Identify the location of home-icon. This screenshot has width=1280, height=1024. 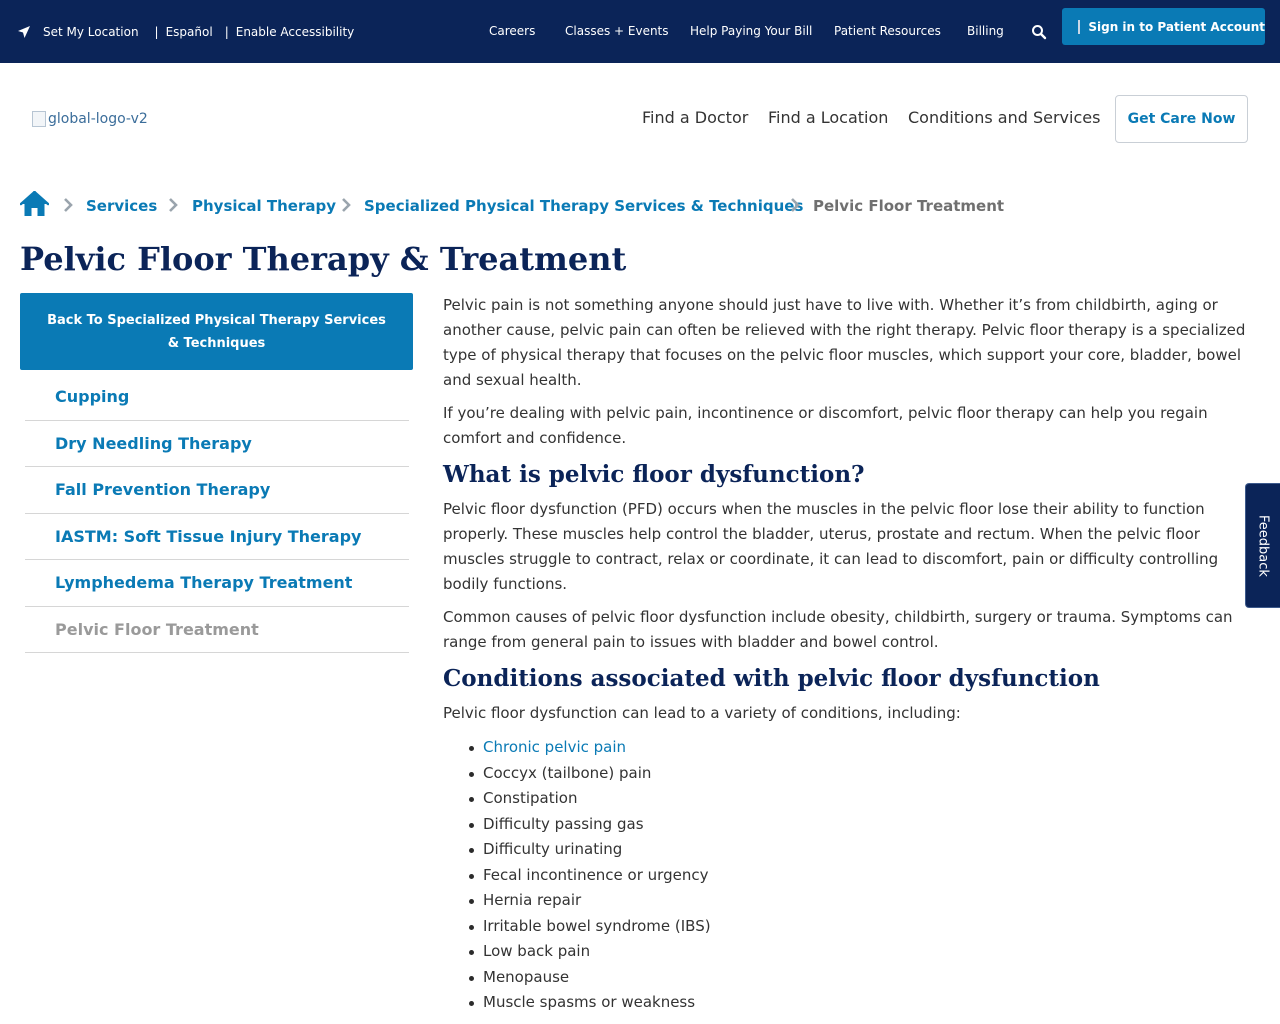
(34, 204).